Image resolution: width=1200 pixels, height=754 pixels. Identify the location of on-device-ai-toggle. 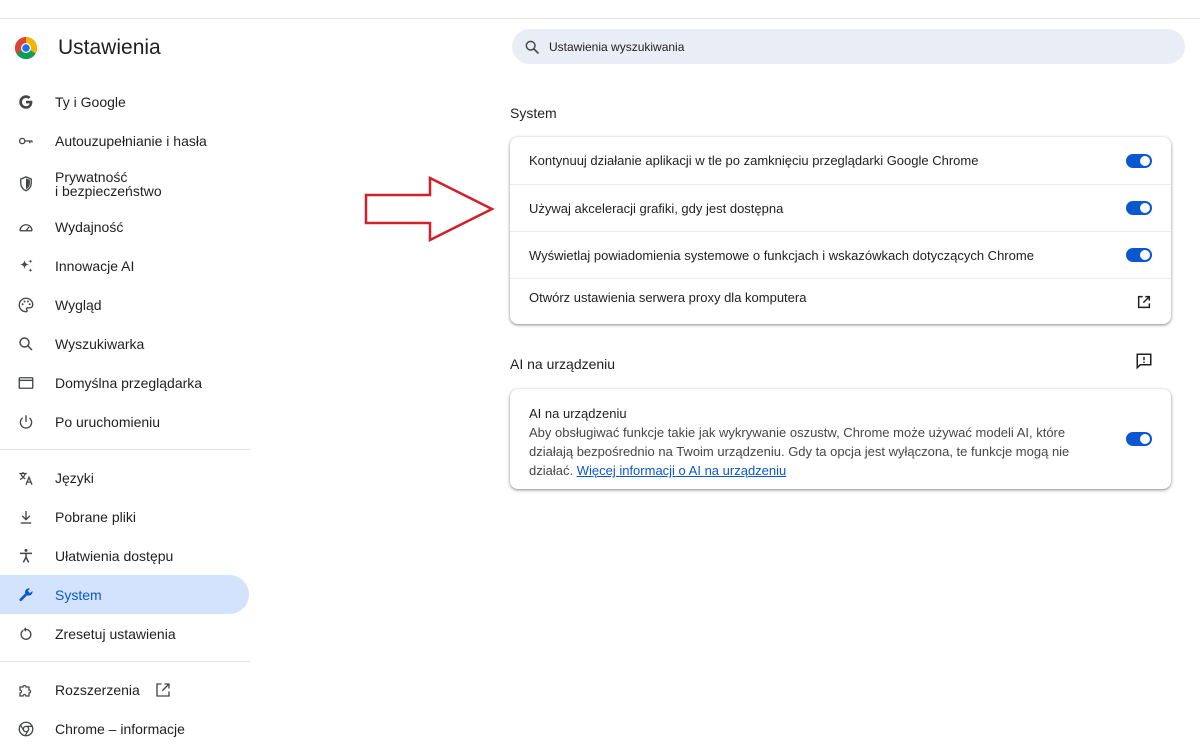
(1139, 439).